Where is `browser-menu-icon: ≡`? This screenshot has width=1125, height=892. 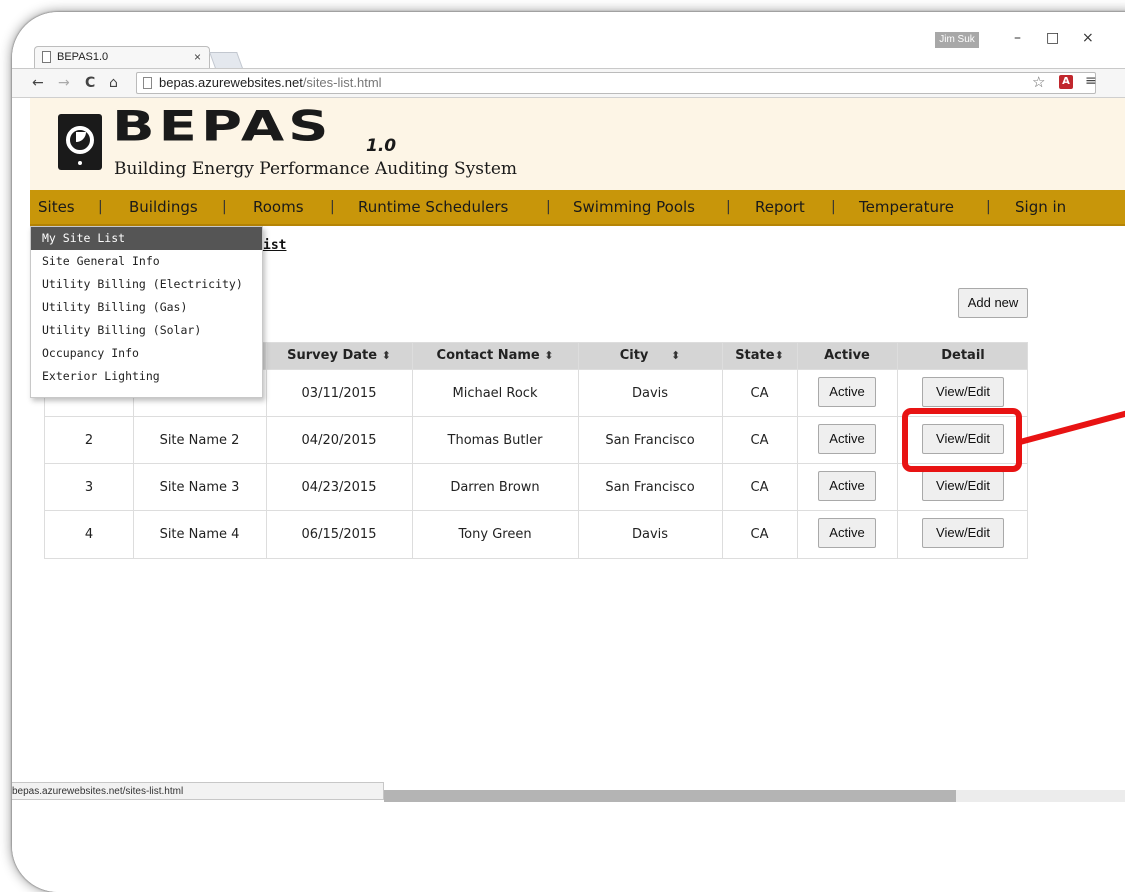
browser-menu-icon: ≡ is located at coordinates (1091, 81).